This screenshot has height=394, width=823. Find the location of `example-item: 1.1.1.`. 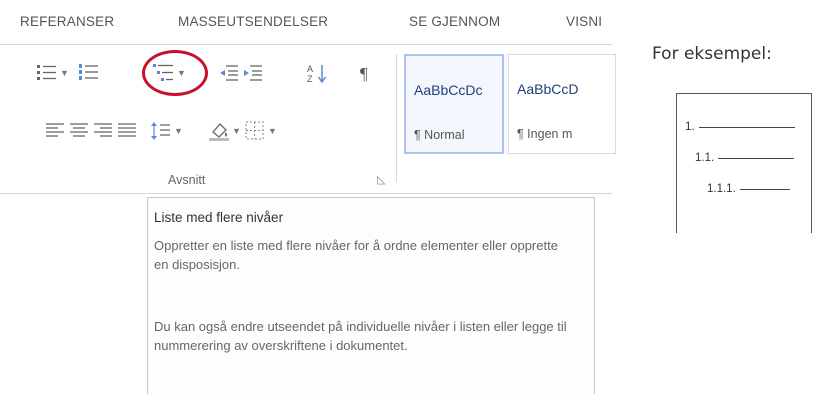

example-item: 1.1.1. is located at coordinates (748, 189).